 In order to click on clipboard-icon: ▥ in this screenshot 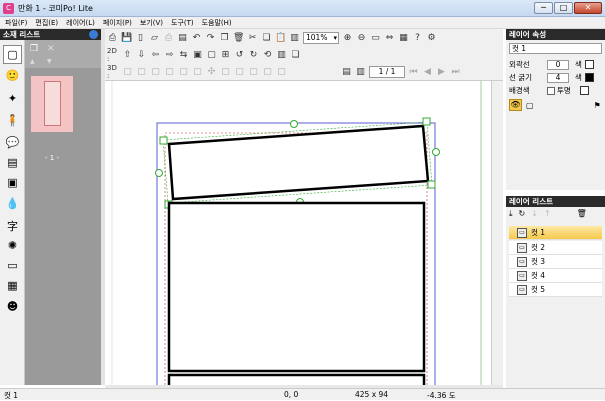, I will do `click(294, 38)`.